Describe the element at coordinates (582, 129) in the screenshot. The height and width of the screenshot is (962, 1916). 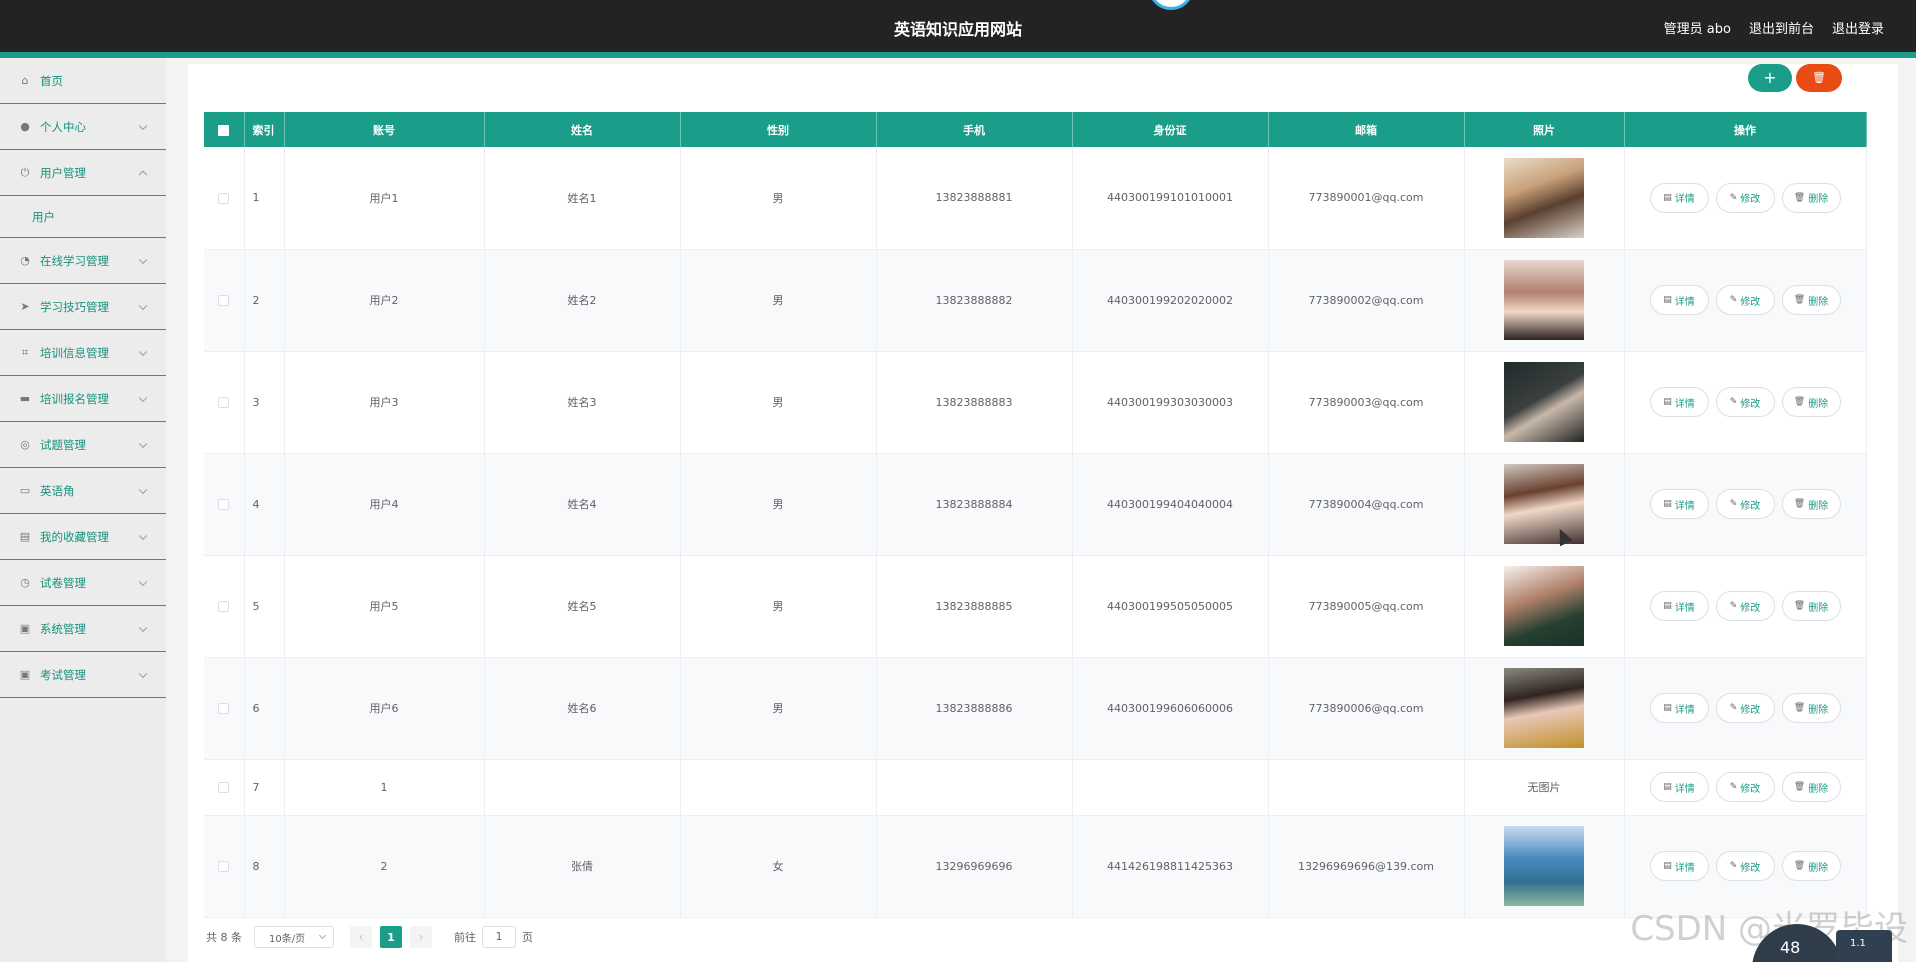
I see `column-header: 姓名` at that location.